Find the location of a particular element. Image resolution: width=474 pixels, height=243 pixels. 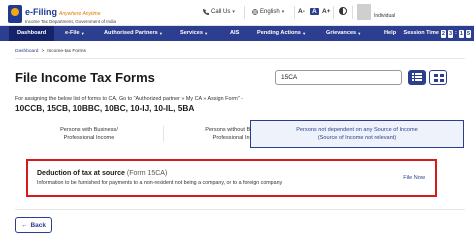

call-us-dropdown: Call Us ▾ is located at coordinates (219, 12).